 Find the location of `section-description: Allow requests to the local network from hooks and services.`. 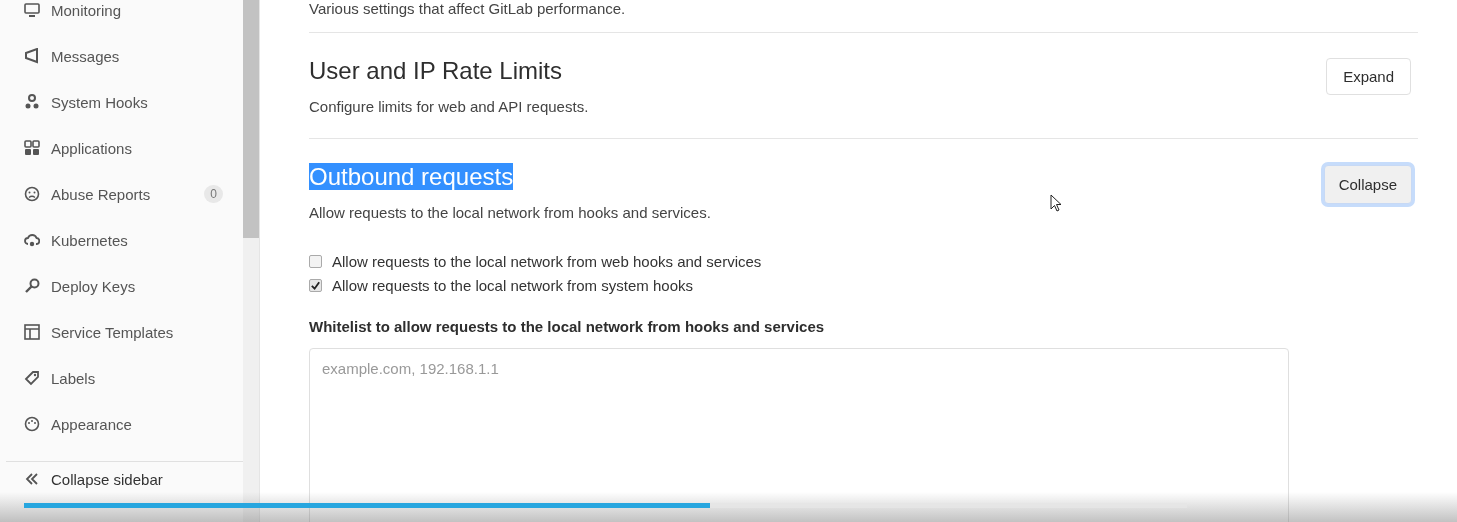

section-description: Allow requests to the local network from hooks and services. is located at coordinates (510, 213).